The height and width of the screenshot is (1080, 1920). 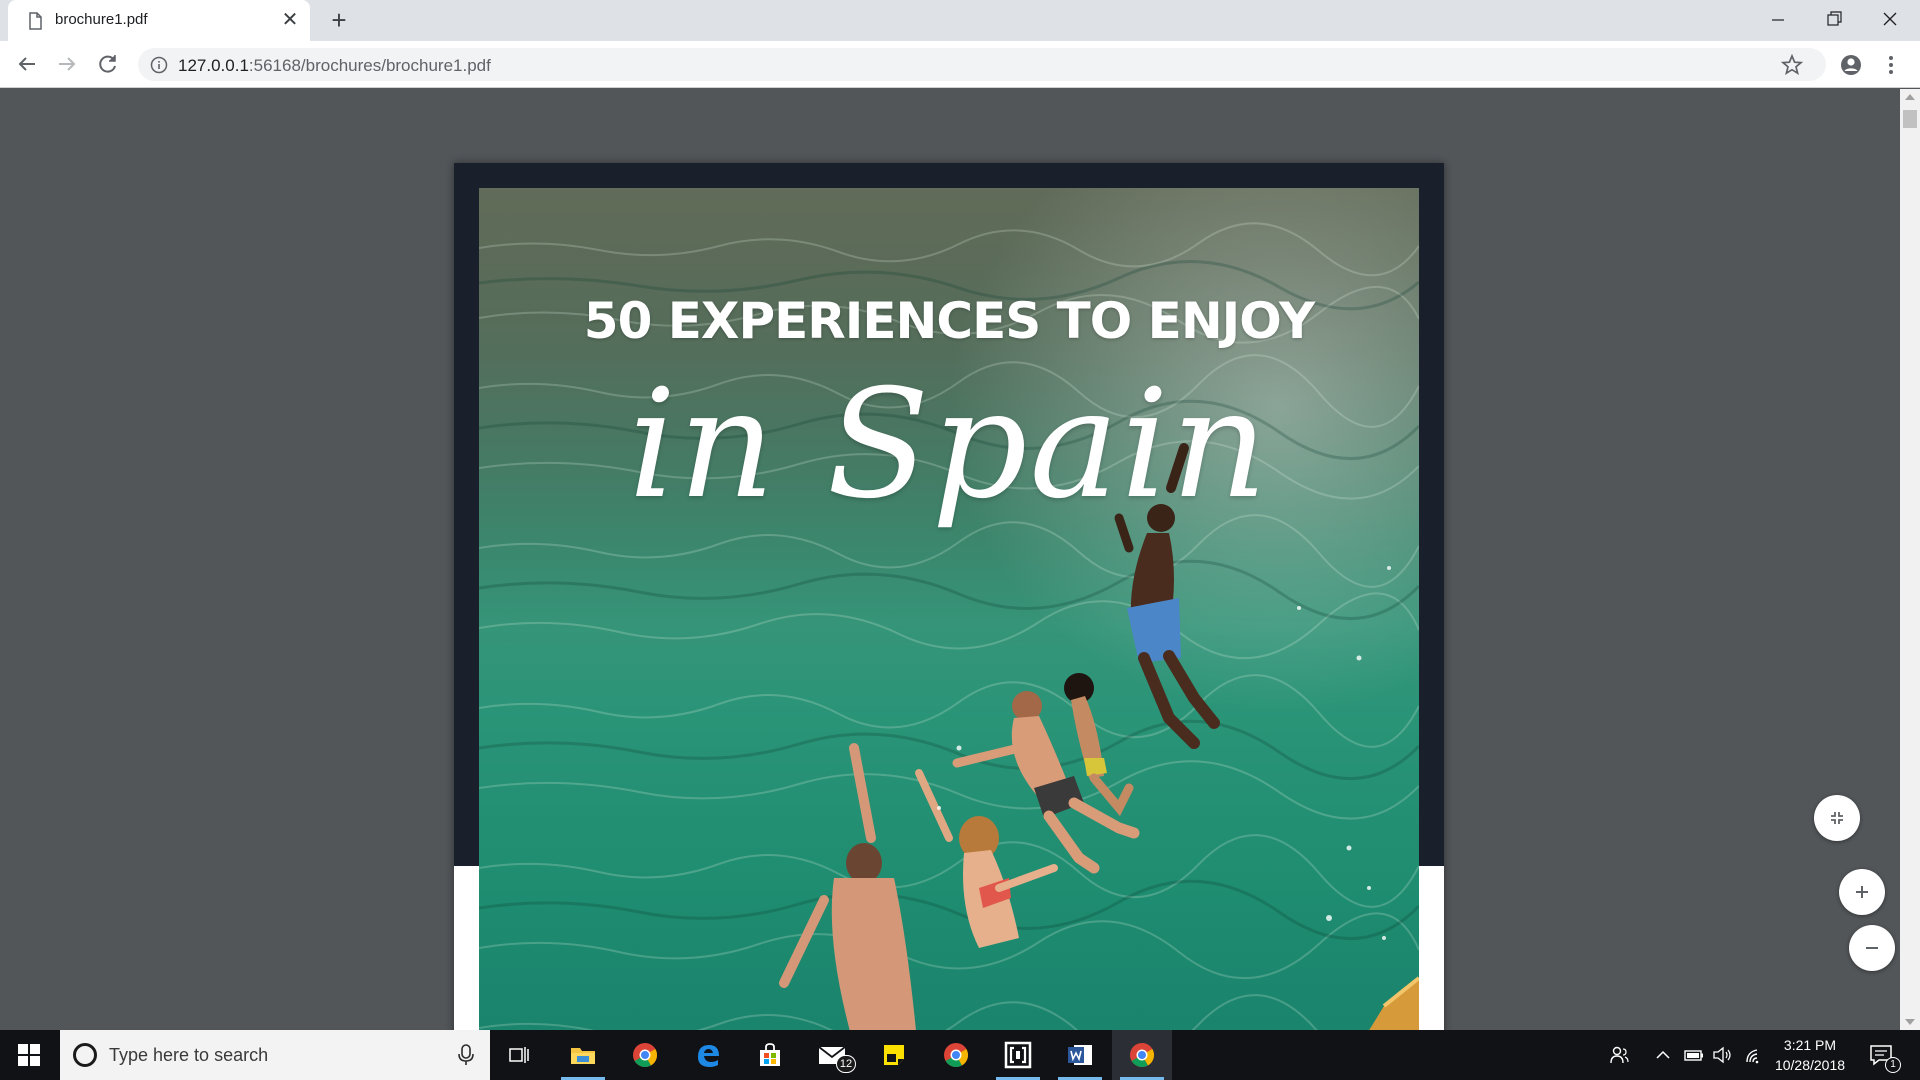 What do you see at coordinates (846, 1064) in the screenshot?
I see `mail-badge: 12` at bounding box center [846, 1064].